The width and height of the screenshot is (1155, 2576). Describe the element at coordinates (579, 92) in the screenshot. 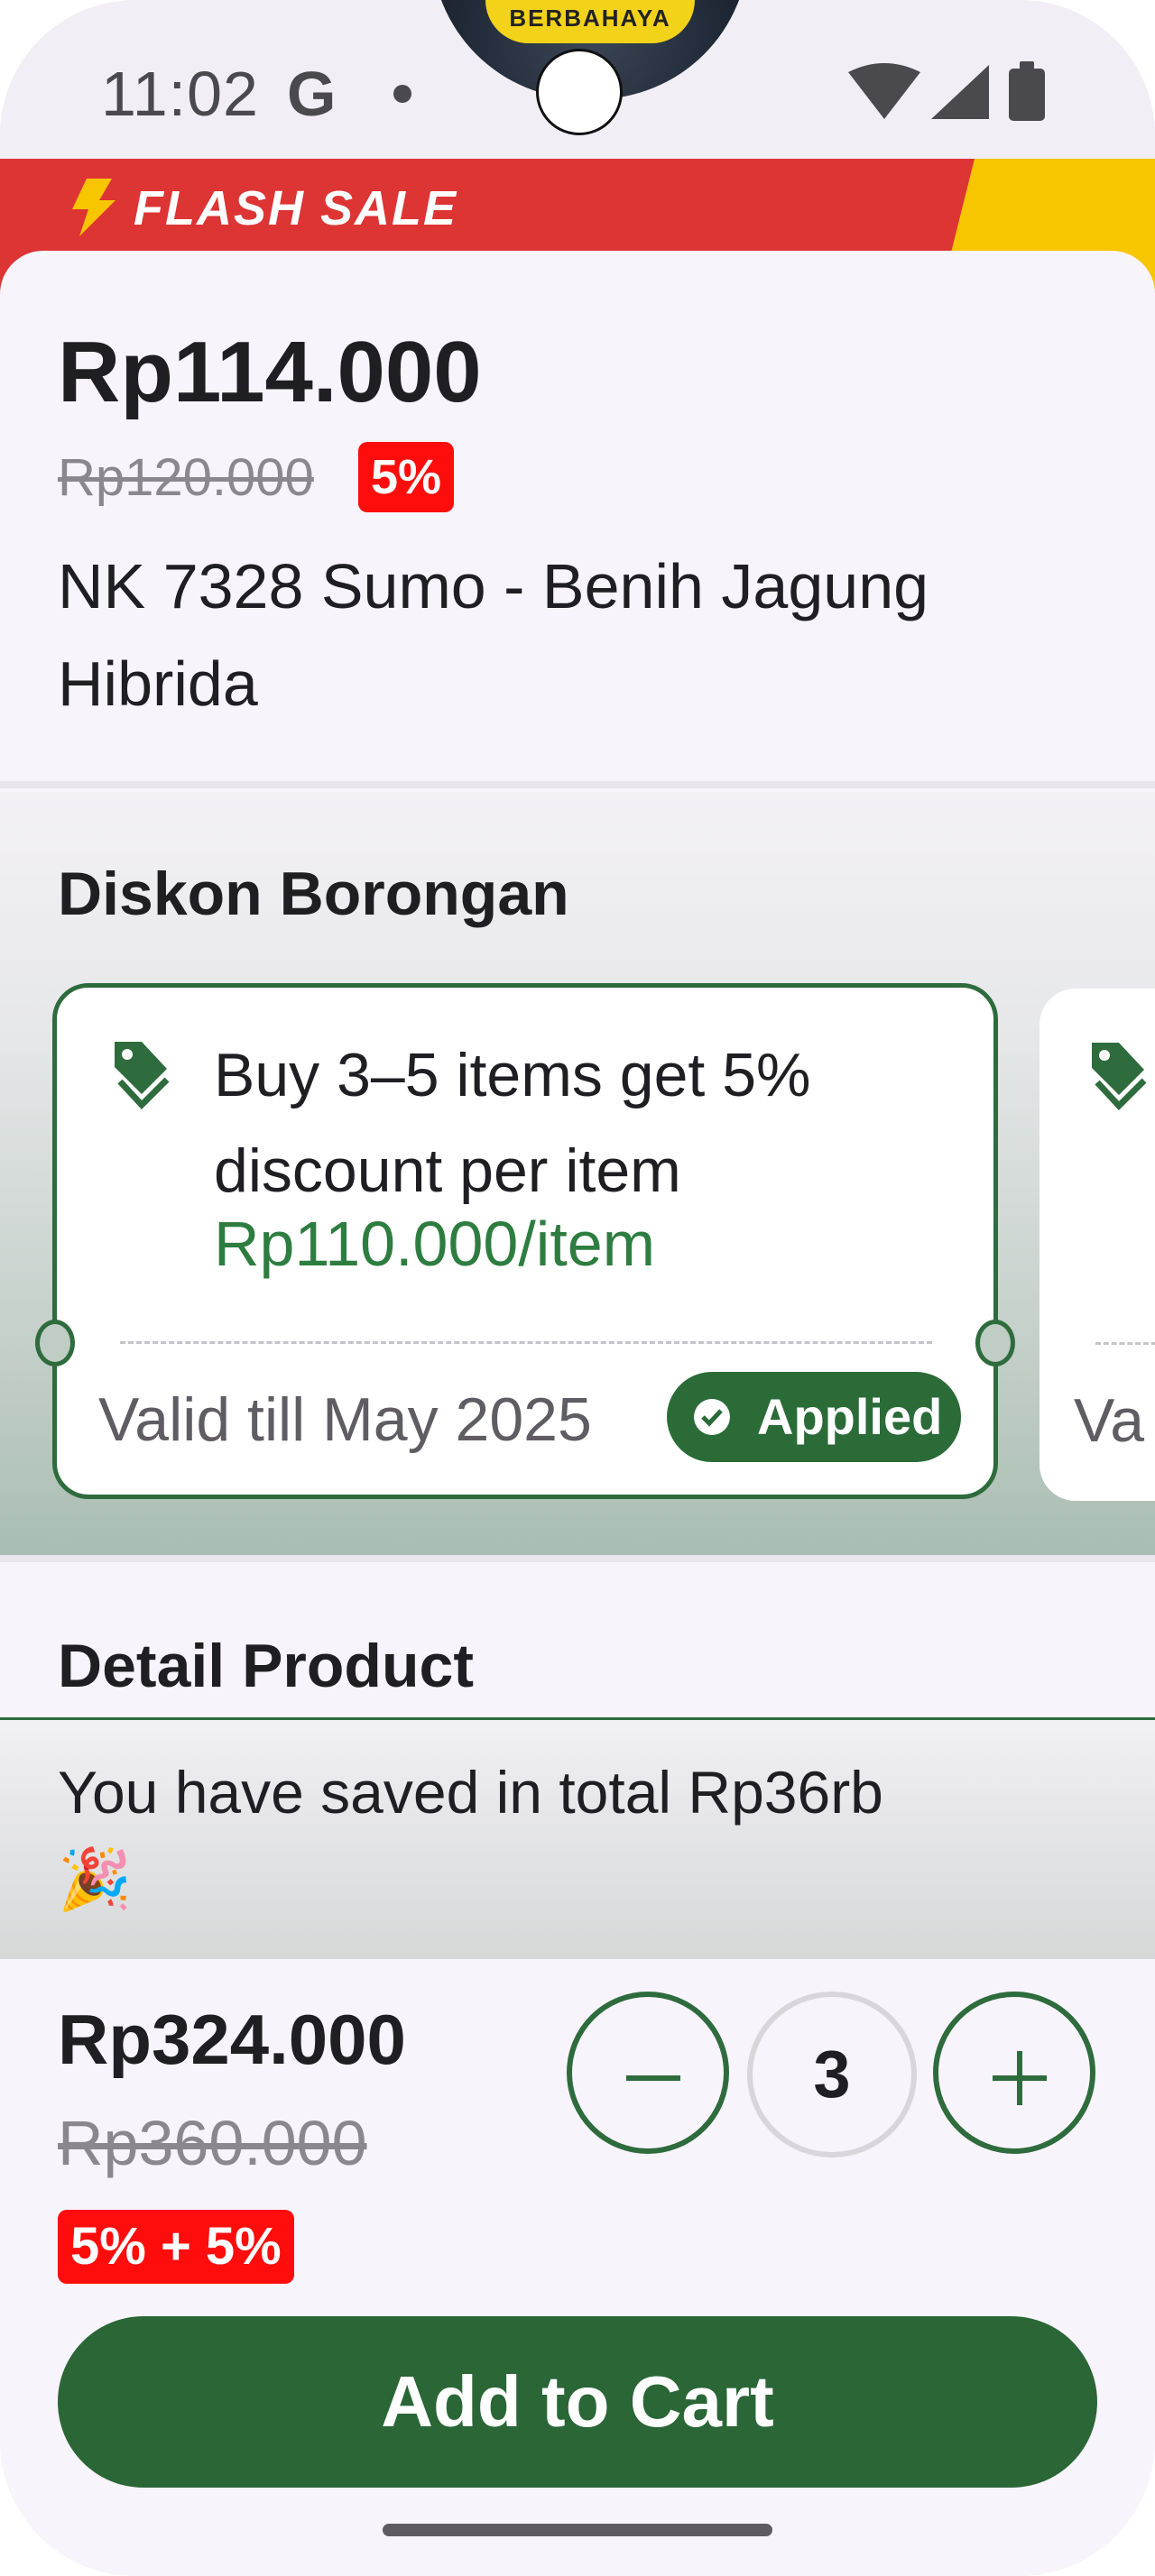

I see `camera-cutout` at that location.